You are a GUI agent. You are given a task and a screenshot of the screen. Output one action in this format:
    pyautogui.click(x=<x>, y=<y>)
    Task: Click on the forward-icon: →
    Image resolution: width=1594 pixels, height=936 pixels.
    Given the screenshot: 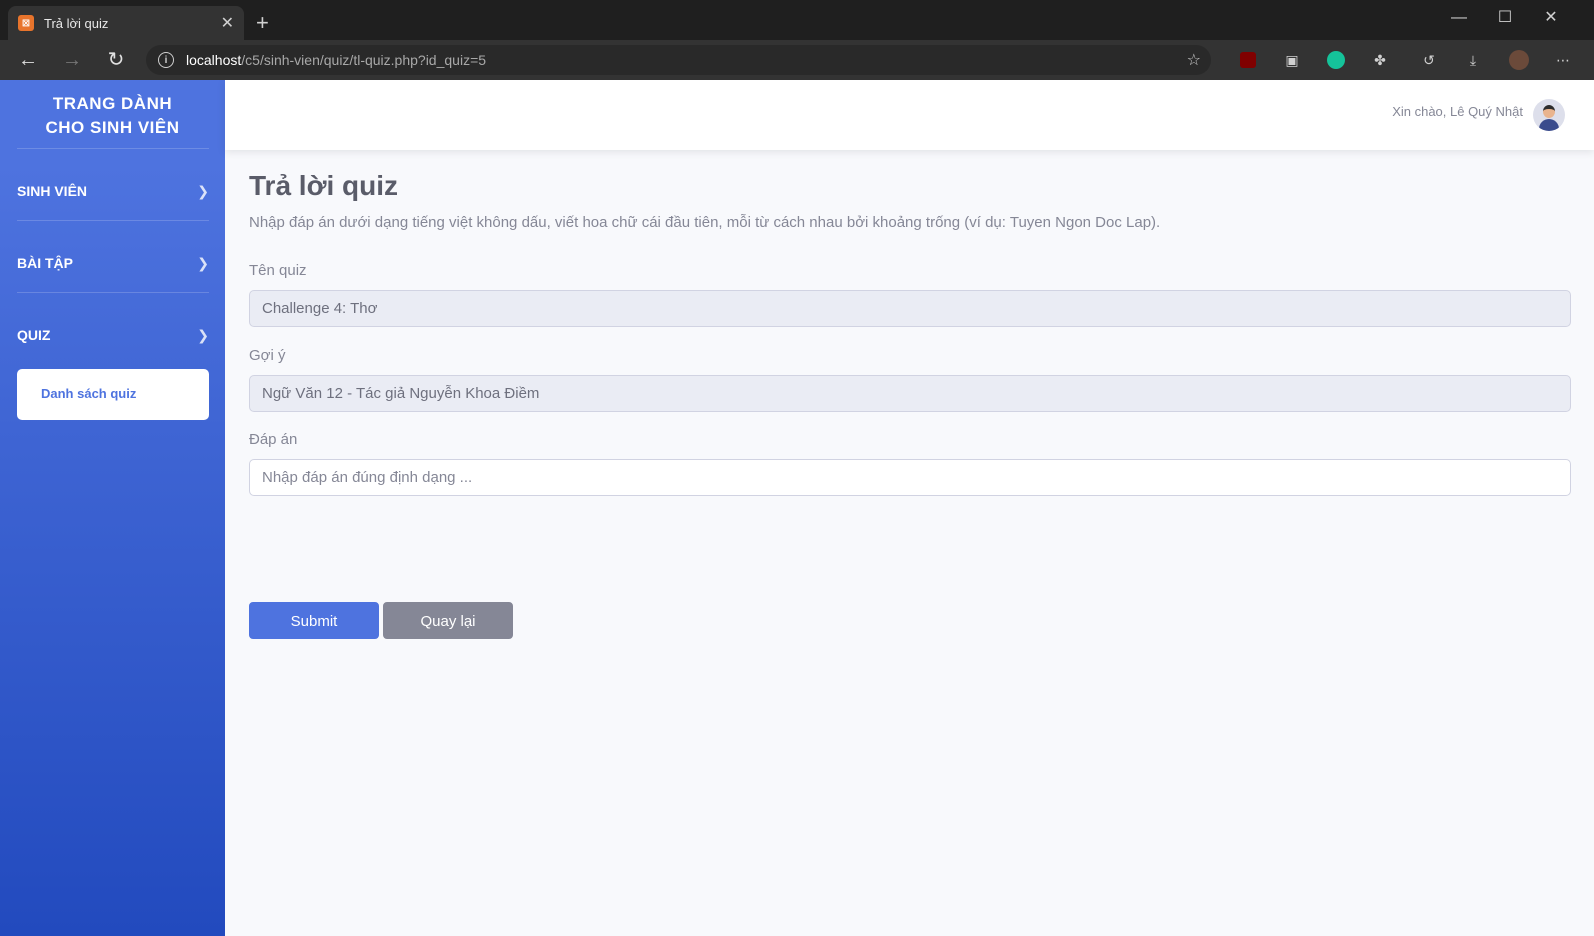 What is the action you would take?
    pyautogui.click(x=72, y=60)
    